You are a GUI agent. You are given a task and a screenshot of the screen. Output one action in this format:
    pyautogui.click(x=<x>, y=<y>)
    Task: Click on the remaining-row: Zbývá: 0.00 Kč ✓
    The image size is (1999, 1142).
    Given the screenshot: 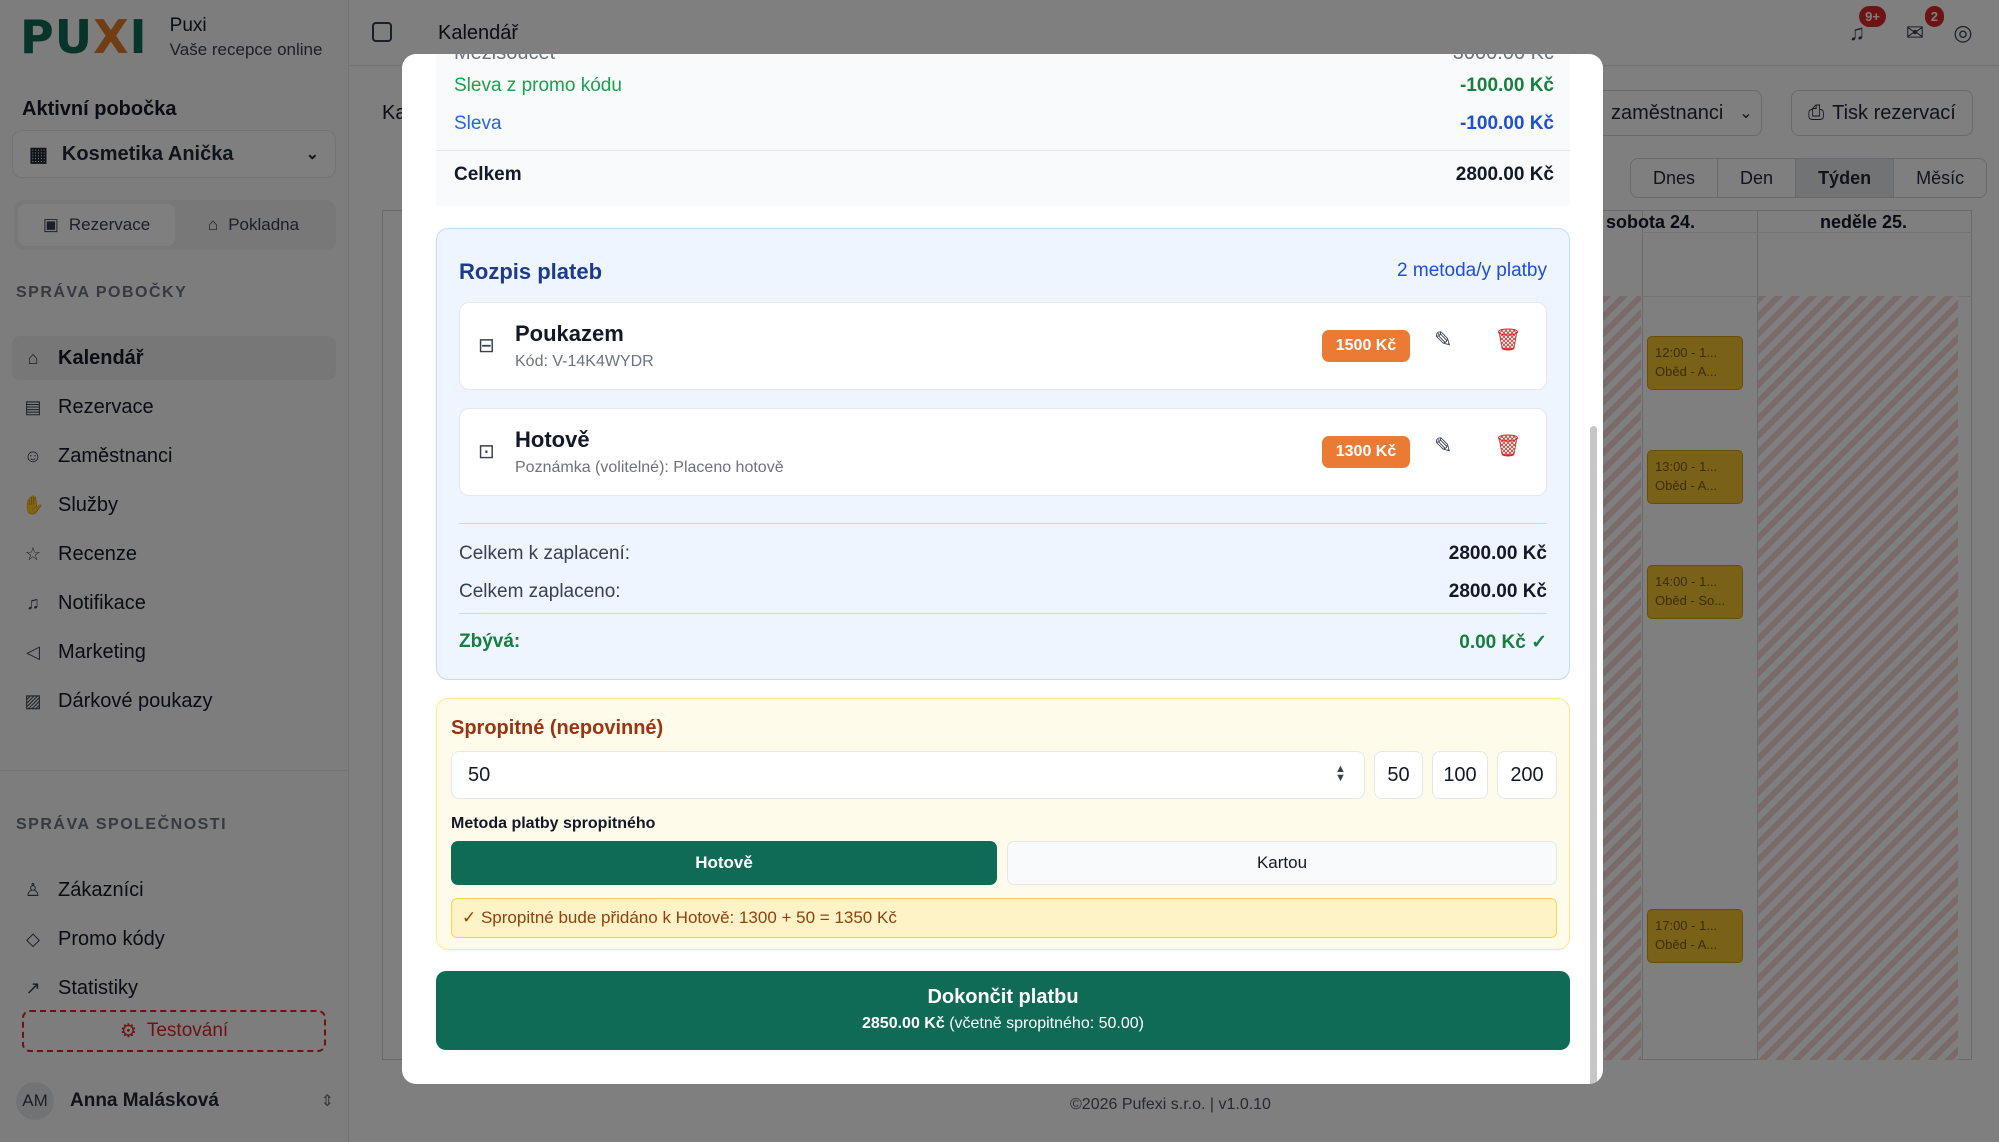 What is the action you would take?
    pyautogui.click(x=1003, y=642)
    